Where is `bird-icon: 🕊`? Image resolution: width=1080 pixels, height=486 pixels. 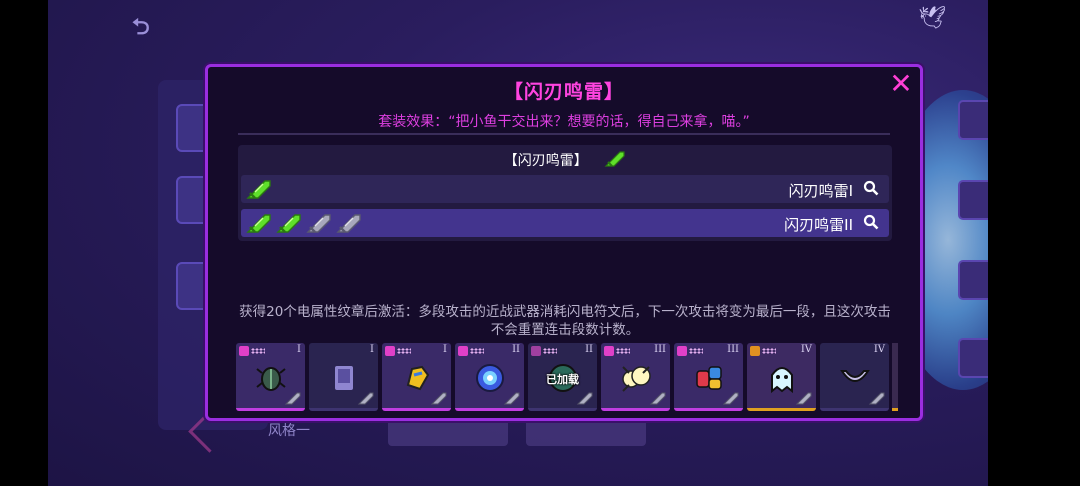
bird-icon: 🕊 is located at coordinates (932, 18).